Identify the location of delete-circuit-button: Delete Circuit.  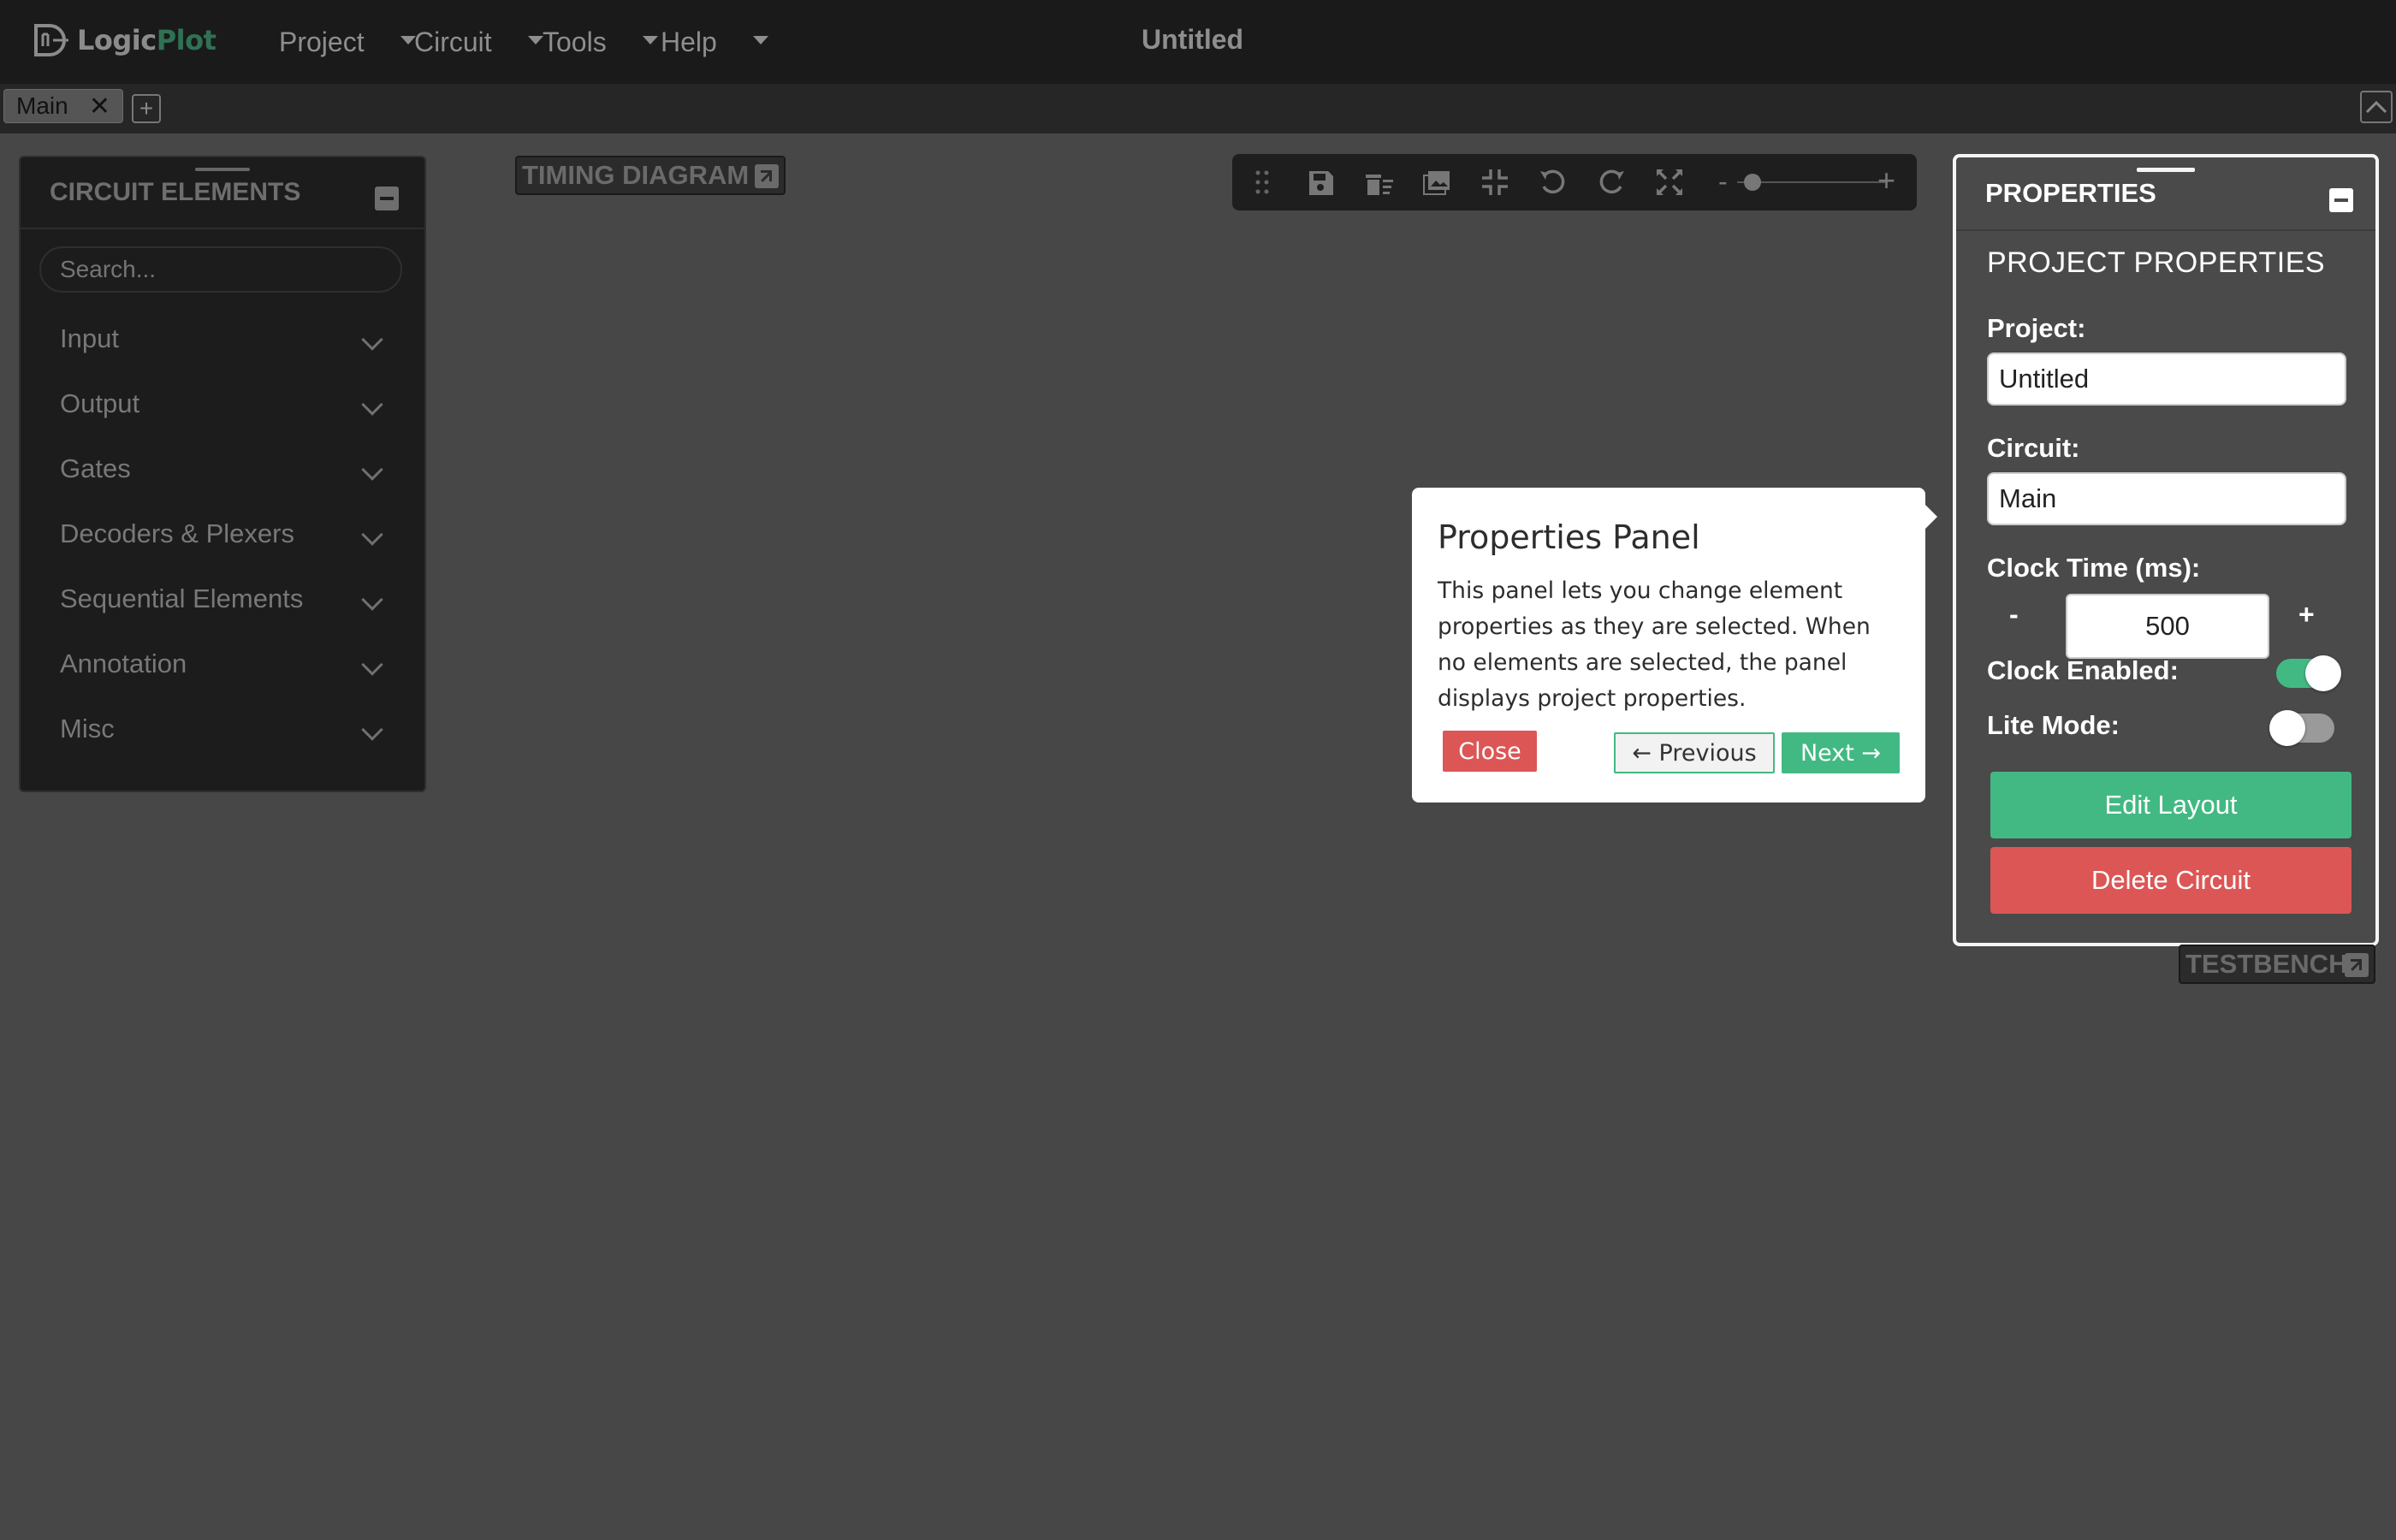
(2171, 880).